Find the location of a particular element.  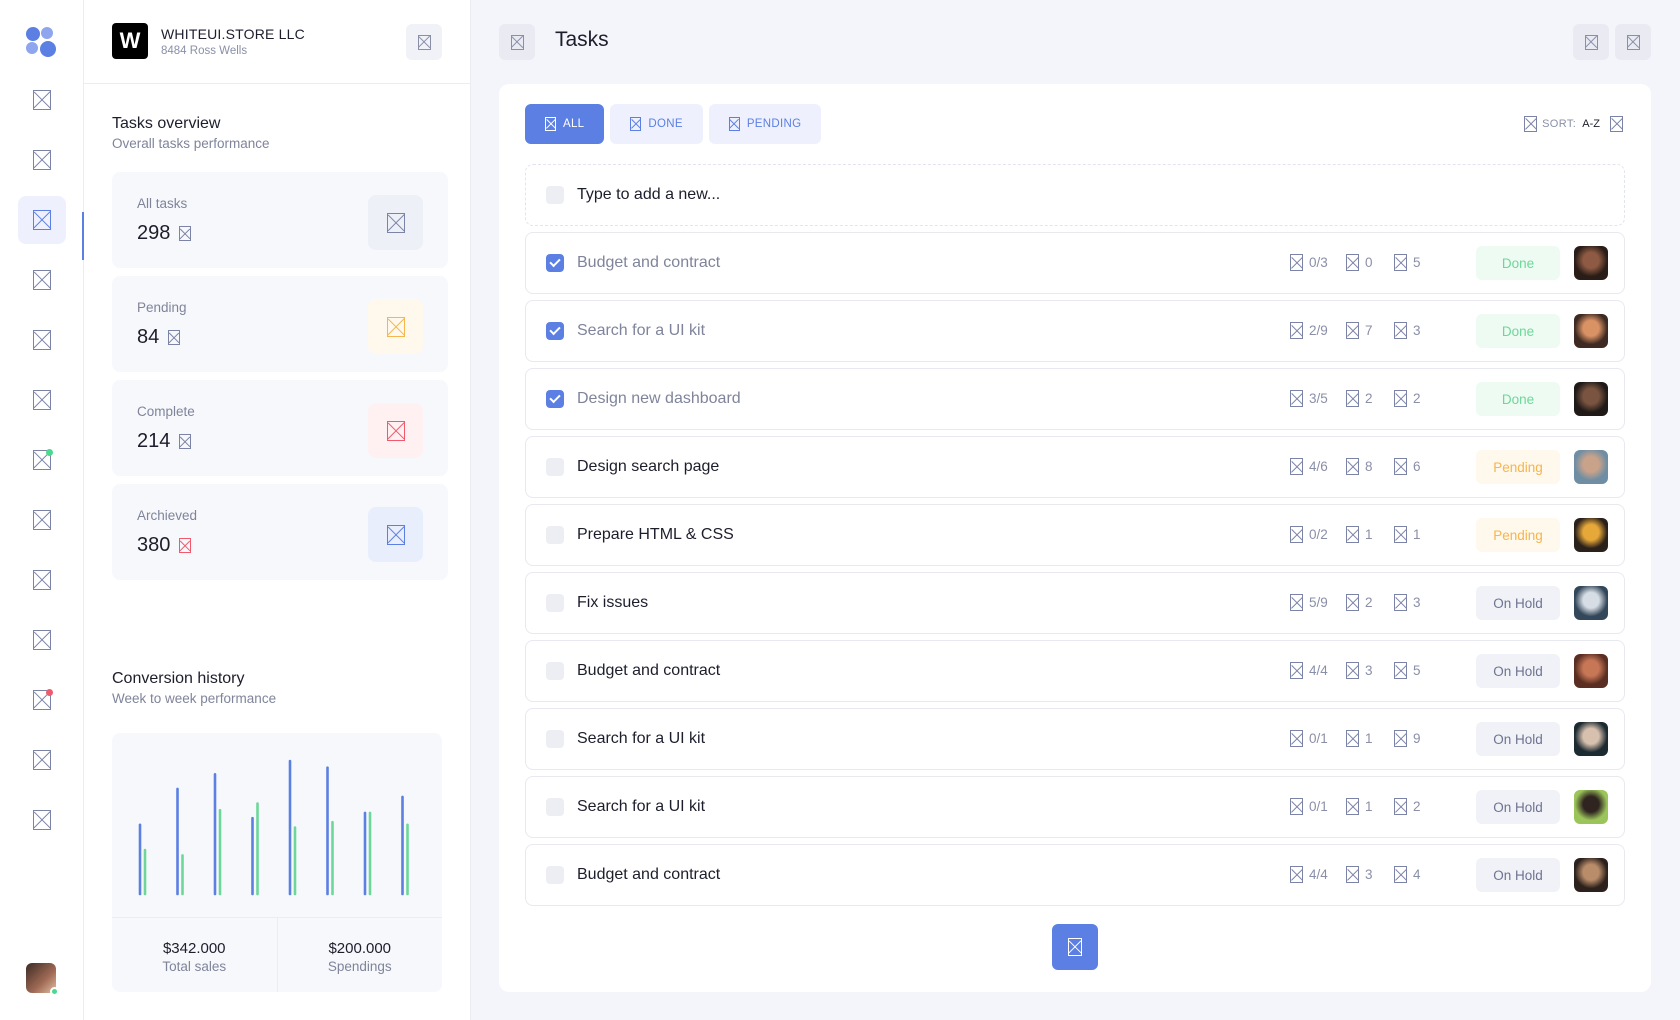

comments-value: 7 is located at coordinates (1369, 330).